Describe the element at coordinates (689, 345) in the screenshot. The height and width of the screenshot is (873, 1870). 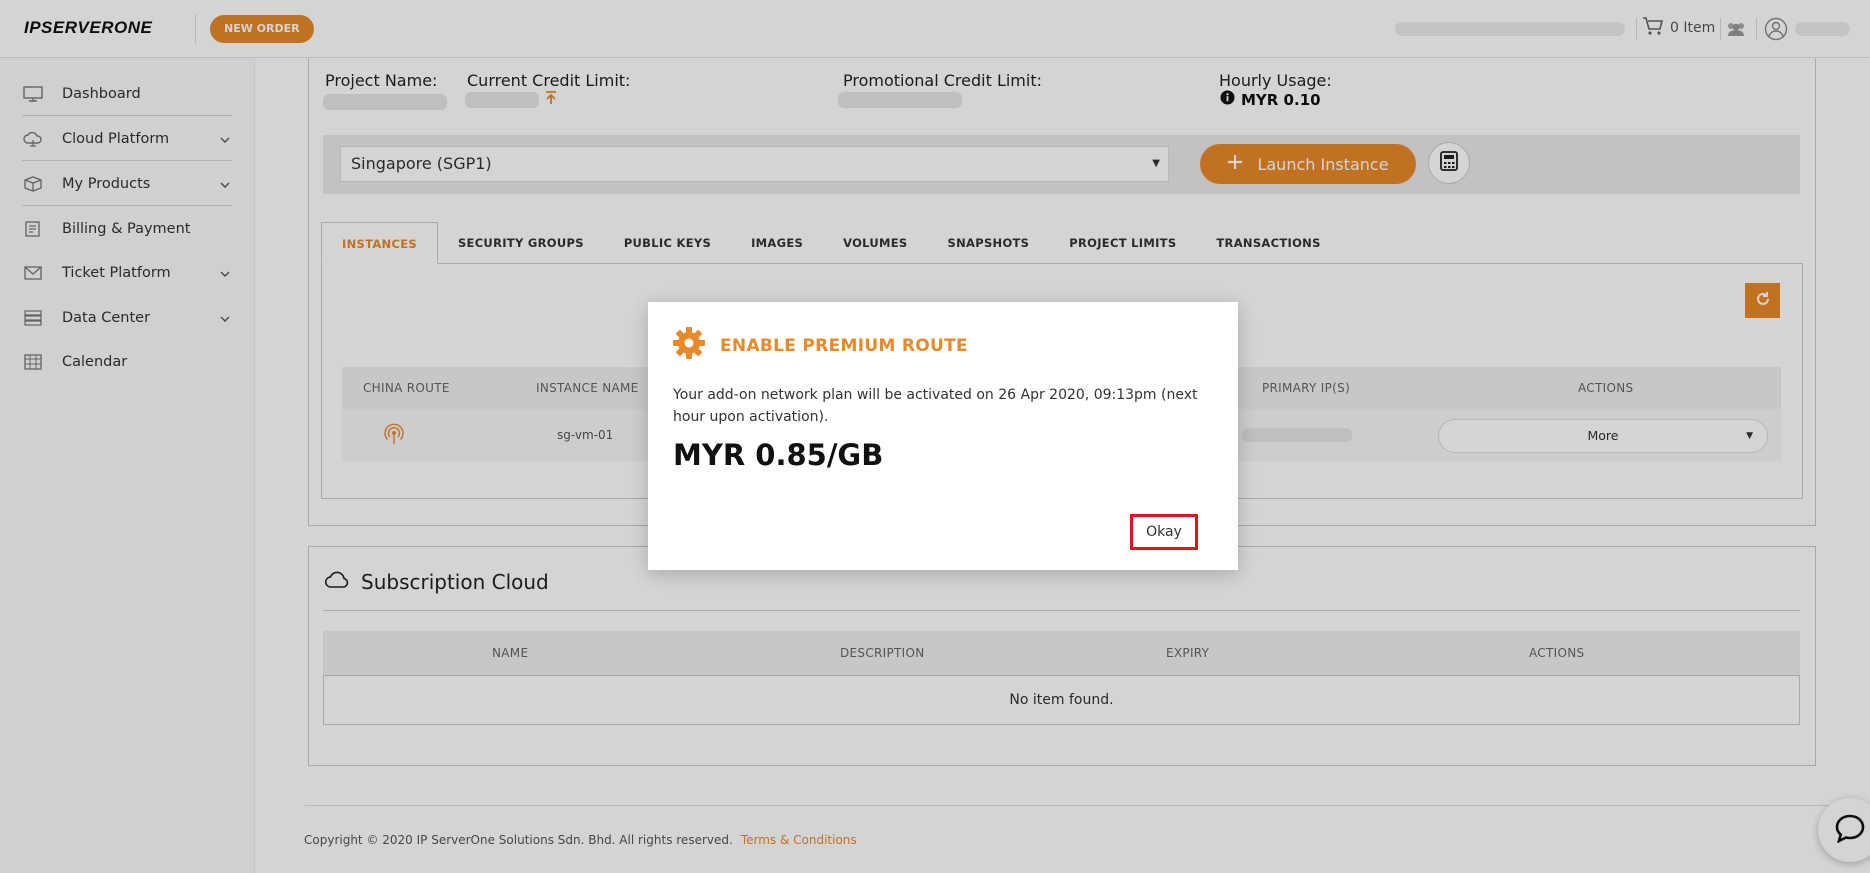
I see `gear-icon` at that location.